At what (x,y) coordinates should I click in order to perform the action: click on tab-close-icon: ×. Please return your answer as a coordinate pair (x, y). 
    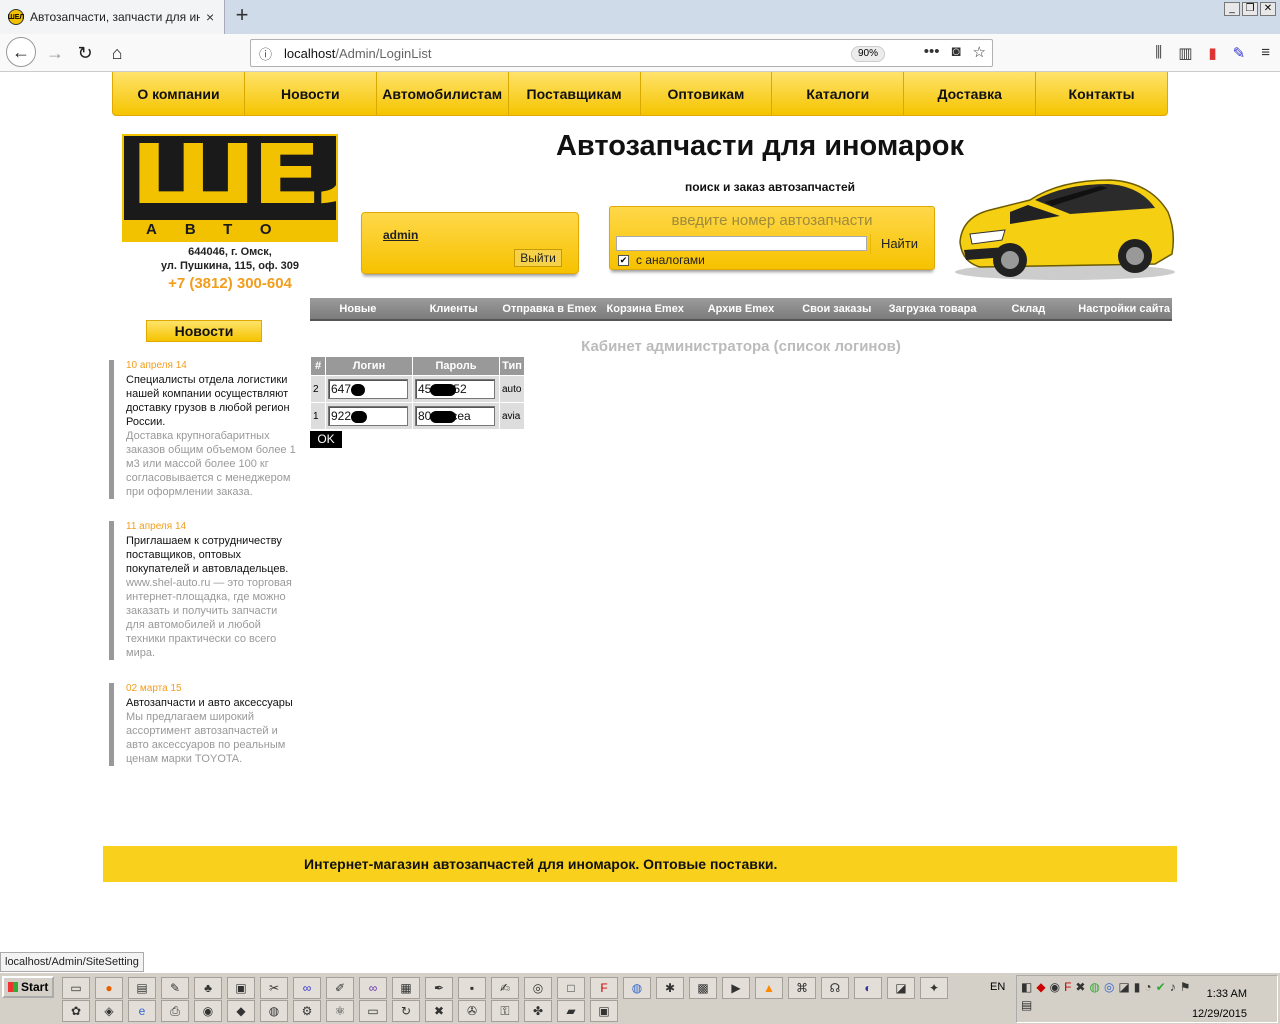
    Looking at the image, I should click on (210, 17).